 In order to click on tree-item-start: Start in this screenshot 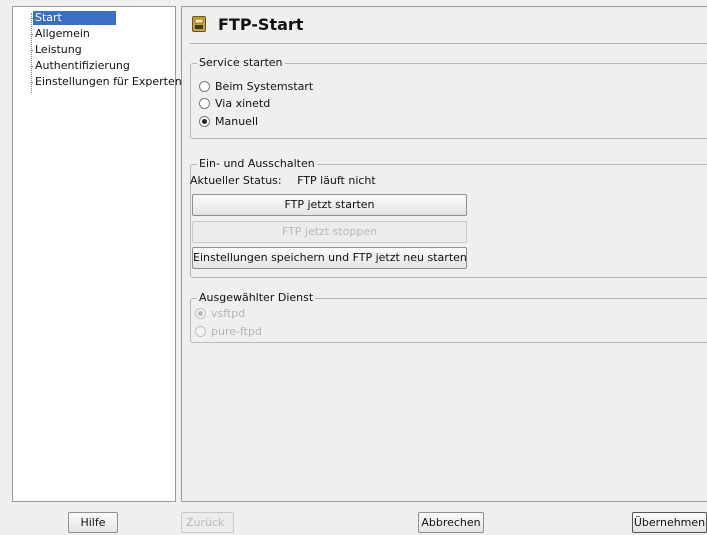, I will do `click(73, 18)`.